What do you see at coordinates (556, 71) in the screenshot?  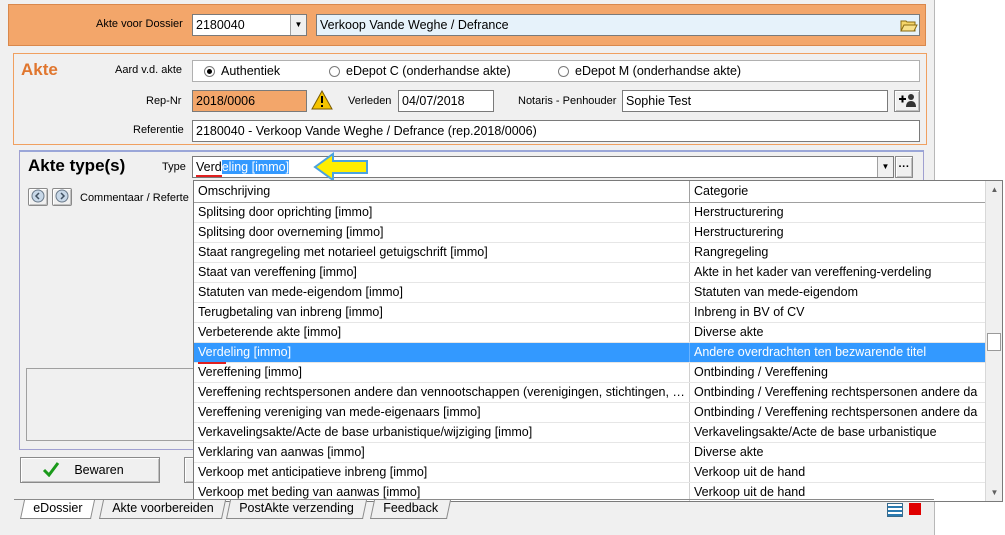 I see `aard-radio-group` at bounding box center [556, 71].